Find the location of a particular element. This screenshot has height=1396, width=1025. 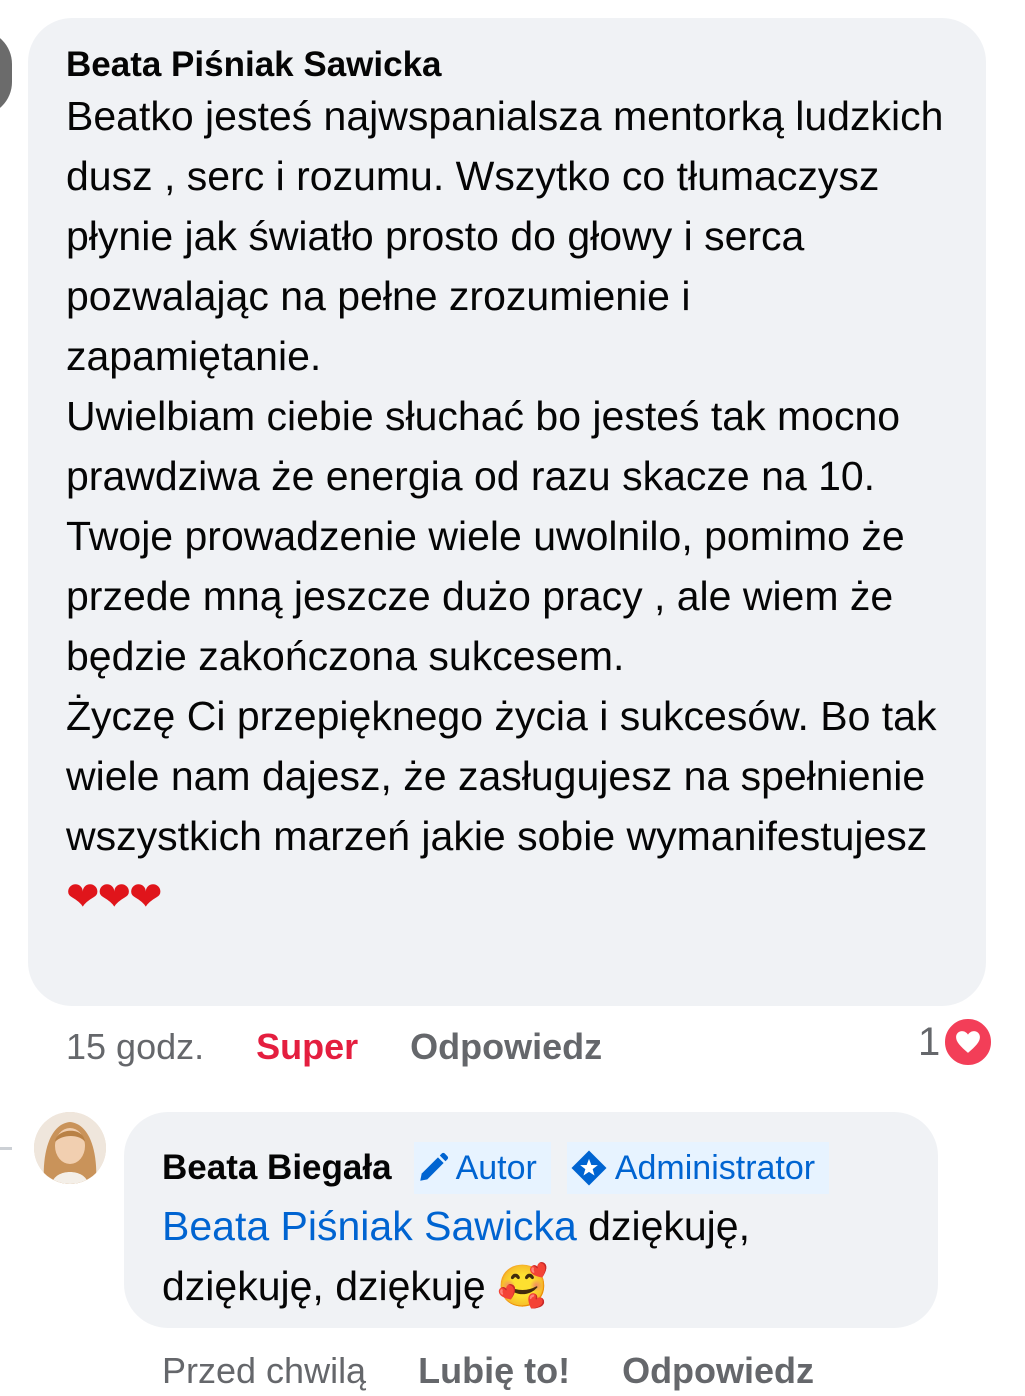

super-reaction-button: Super is located at coordinates (307, 1047).